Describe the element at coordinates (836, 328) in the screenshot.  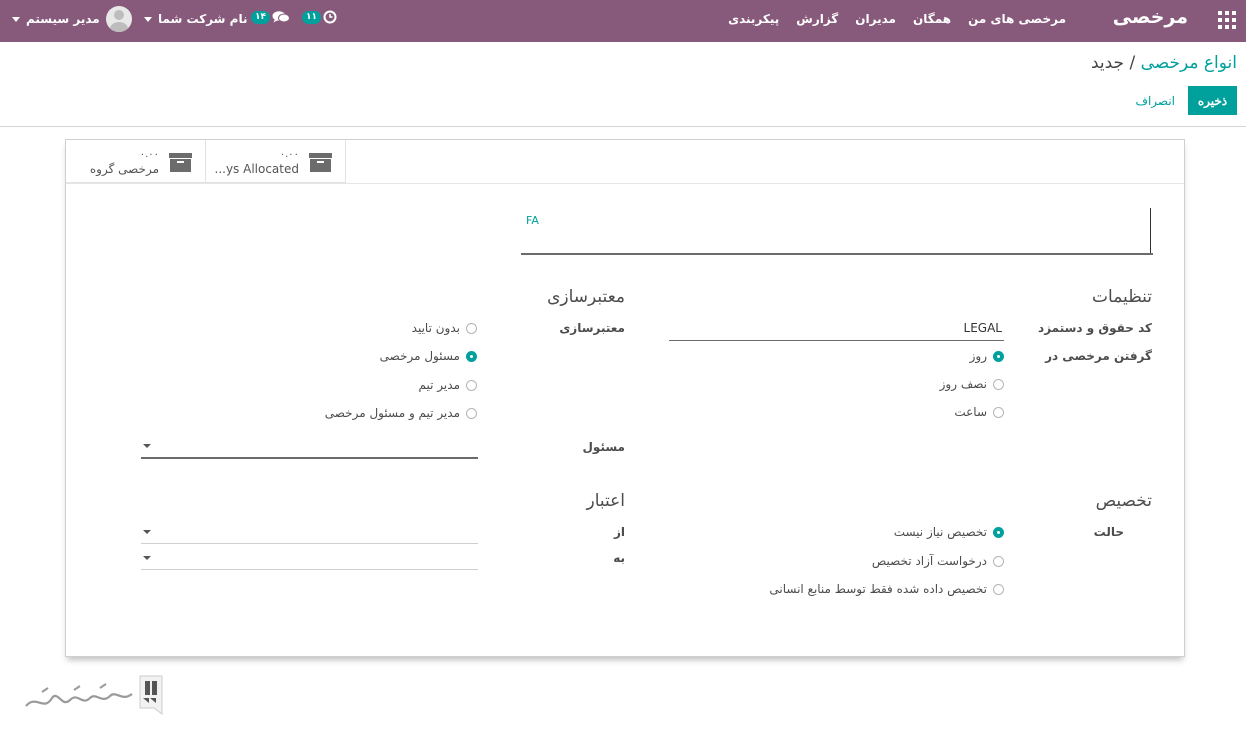
I see `payroll-code-input: LEGAL` at that location.